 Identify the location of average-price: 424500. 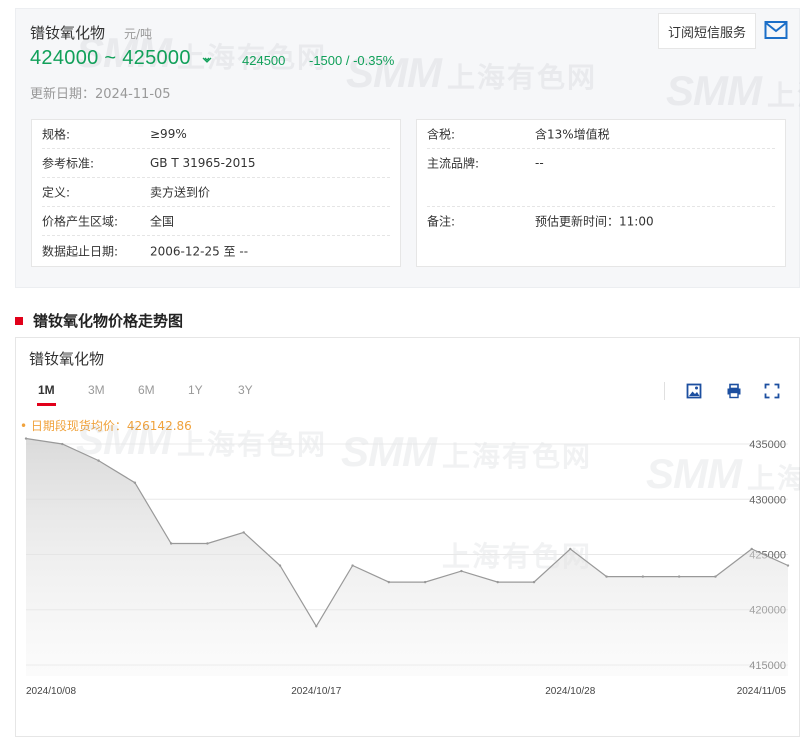
(264, 60).